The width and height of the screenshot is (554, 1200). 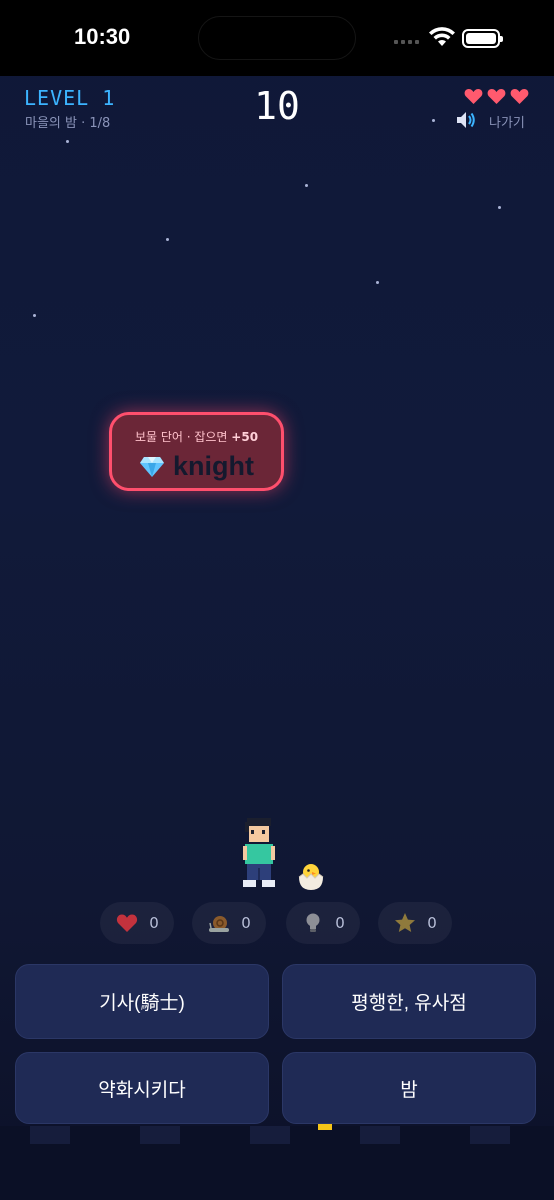 I want to click on item-heart: 0, so click(x=137, y=923).